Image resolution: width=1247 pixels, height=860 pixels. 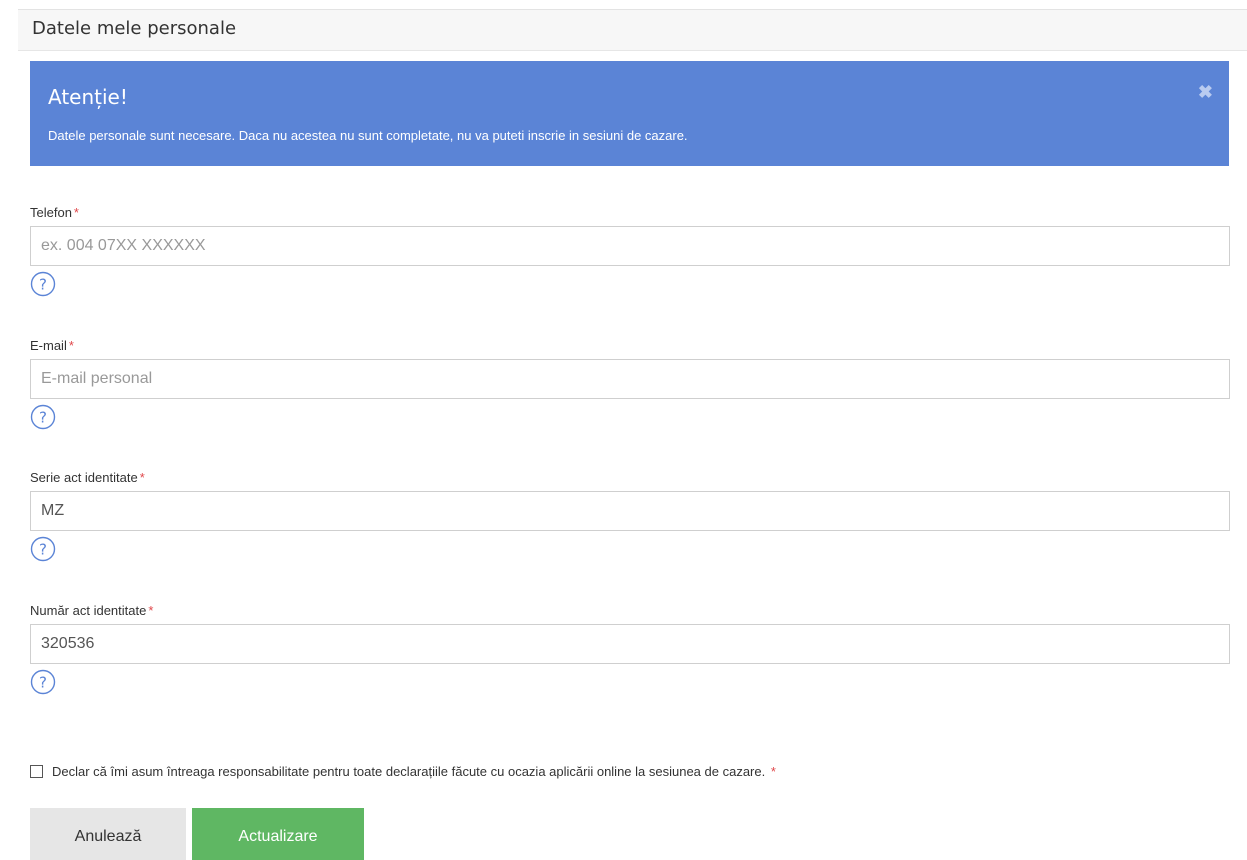 What do you see at coordinates (630, 246) in the screenshot?
I see `phone-input` at bounding box center [630, 246].